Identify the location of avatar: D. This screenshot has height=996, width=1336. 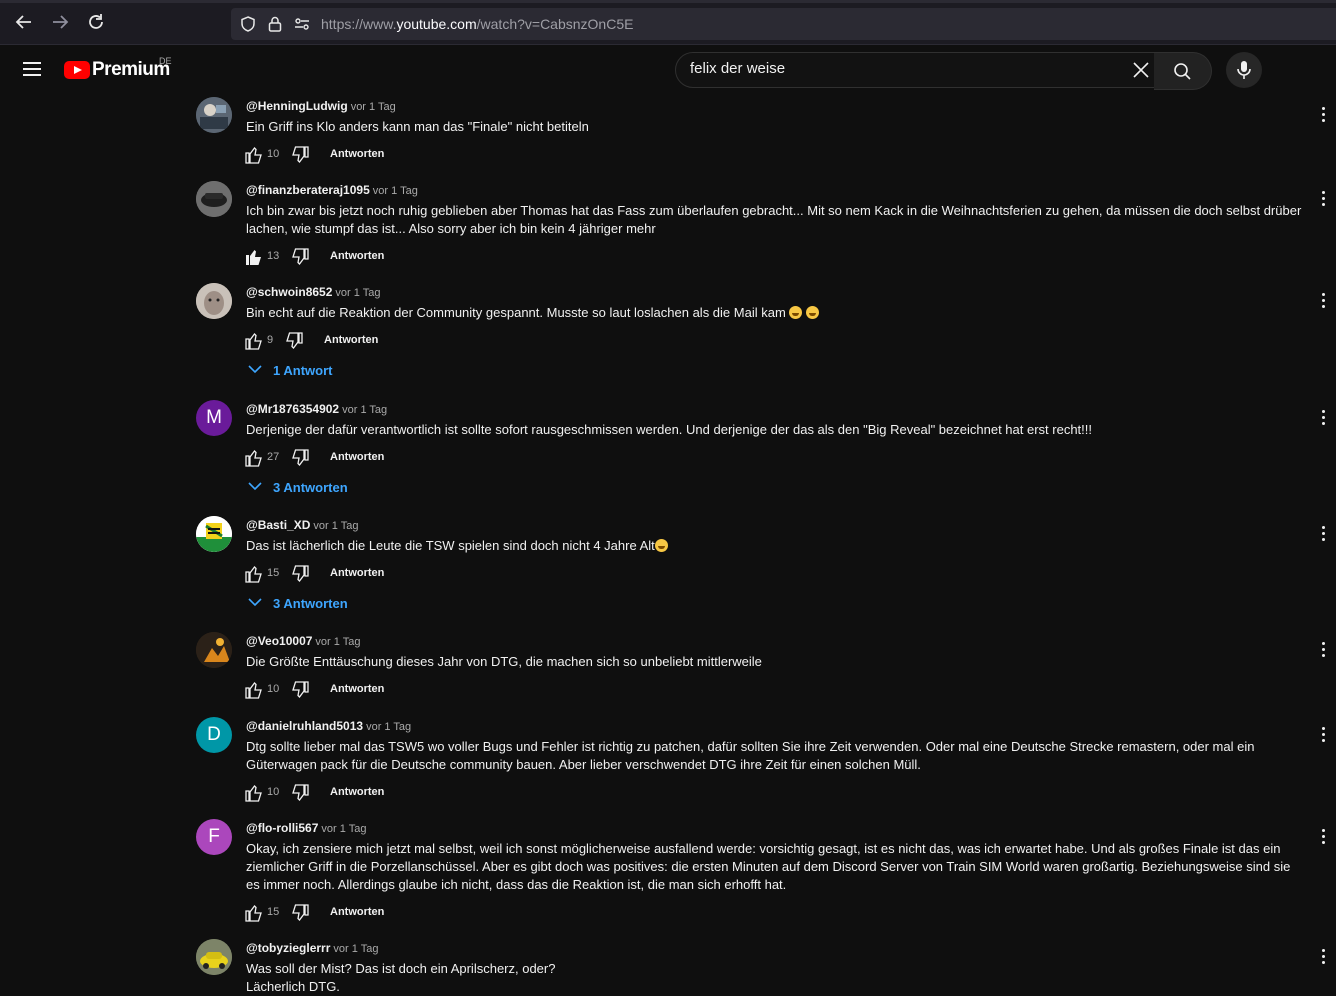
(214, 735).